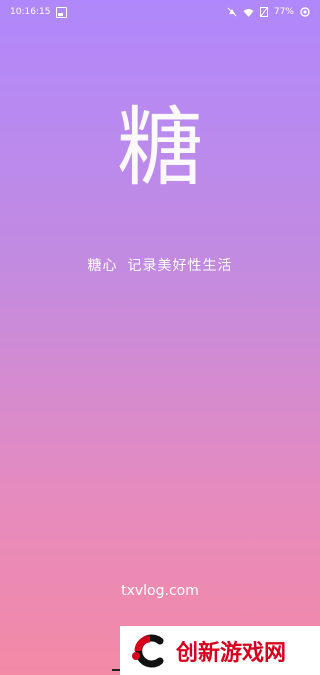  I want to click on do-not-disturb-icon, so click(232, 12).